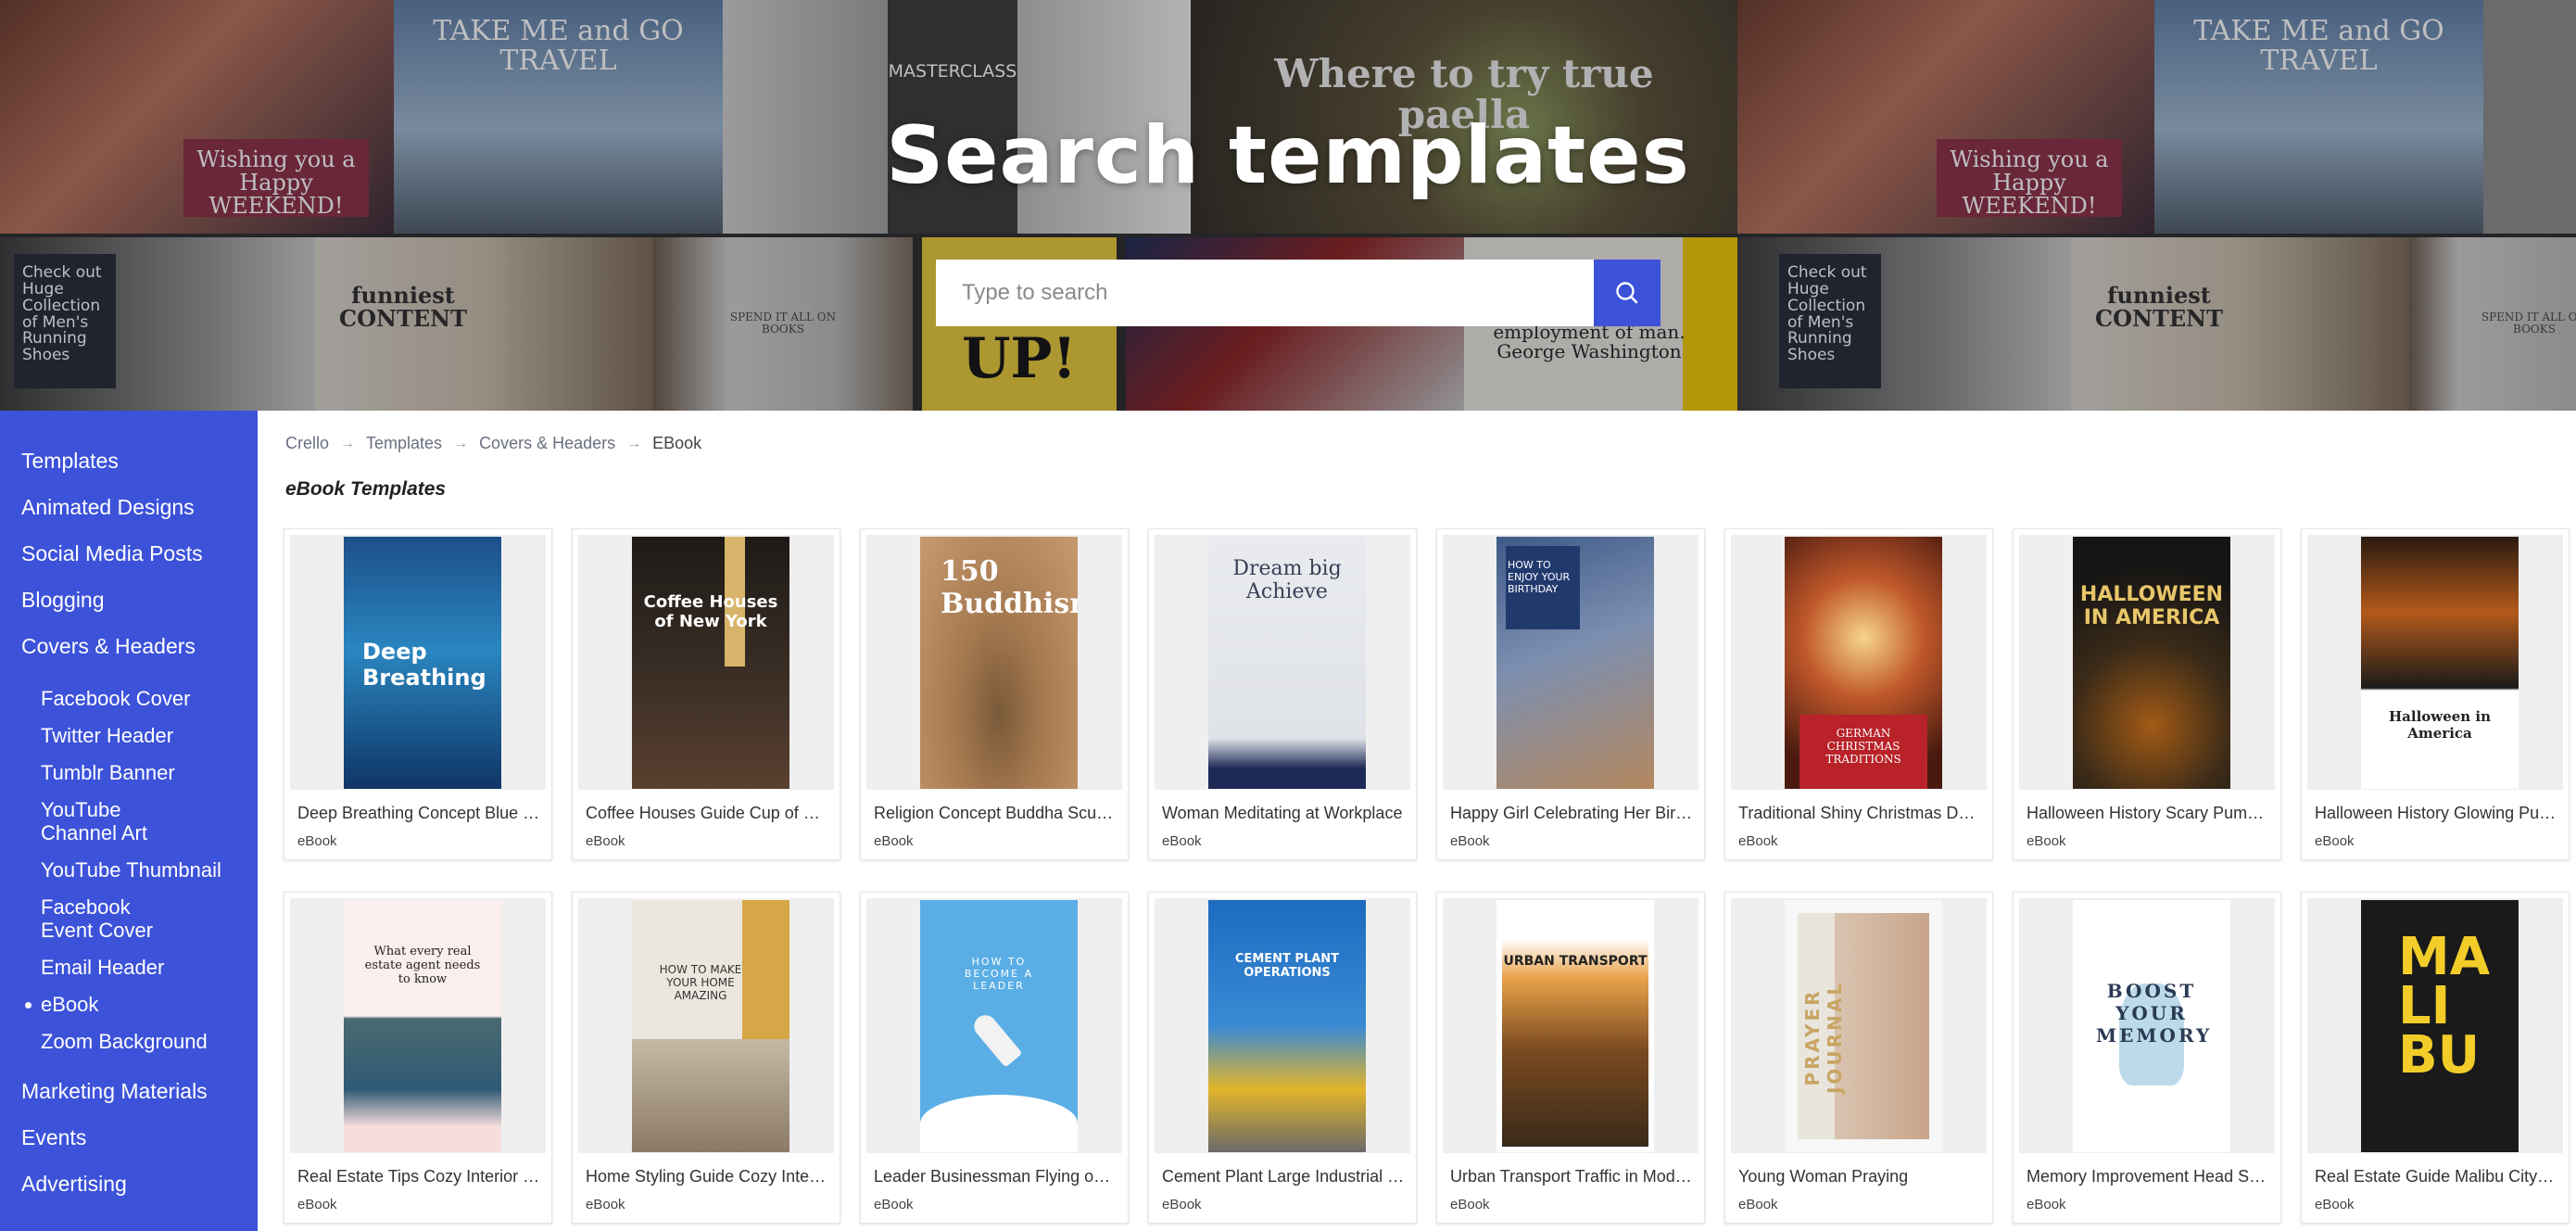 Image resolution: width=2576 pixels, height=1231 pixels. I want to click on sidebar-subitem-facebook-event-cover: Facebook Event Cover, so click(92, 918).